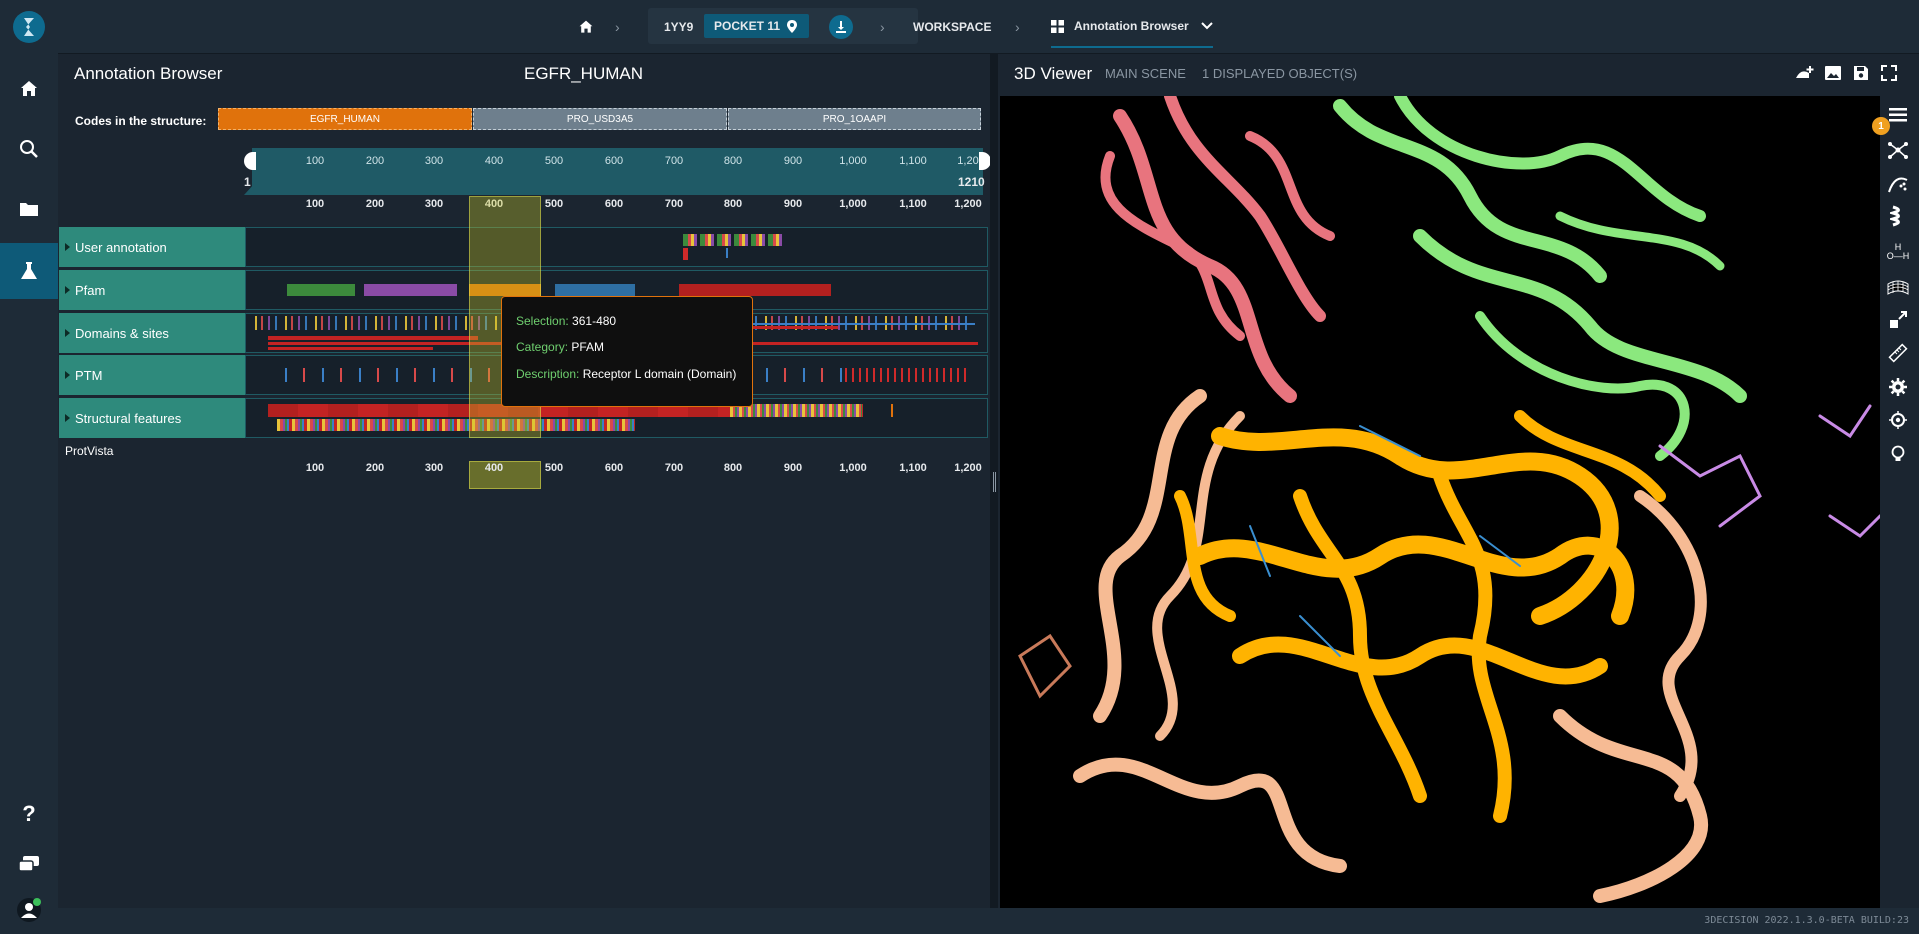 The width and height of the screenshot is (1919, 934). I want to click on axis-tick: 800, so click(733, 204).